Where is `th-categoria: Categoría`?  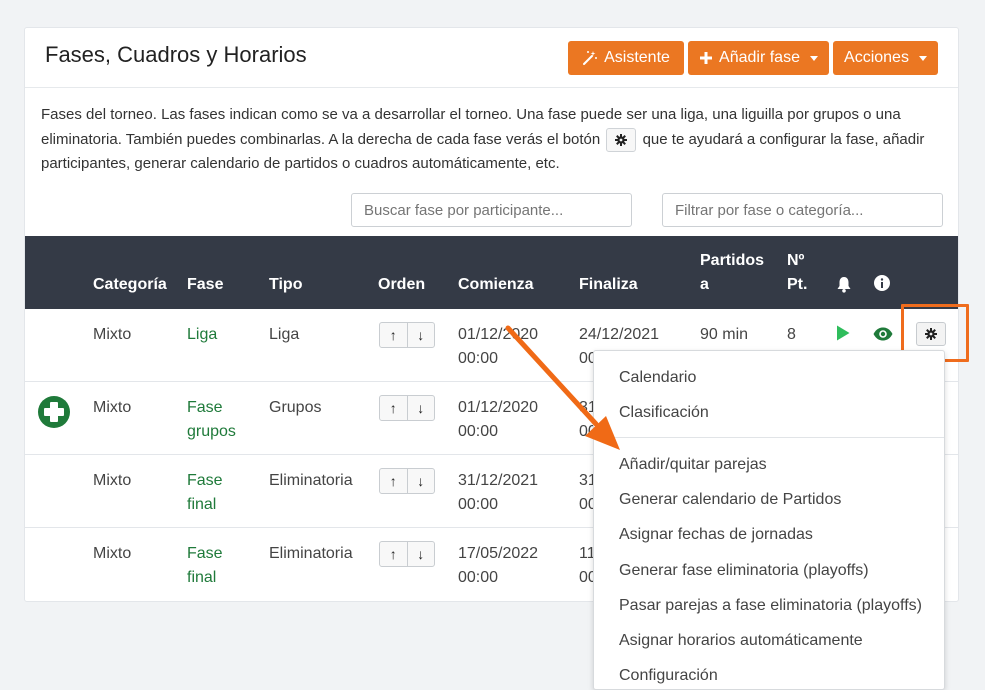 th-categoria: Categoría is located at coordinates (130, 285).